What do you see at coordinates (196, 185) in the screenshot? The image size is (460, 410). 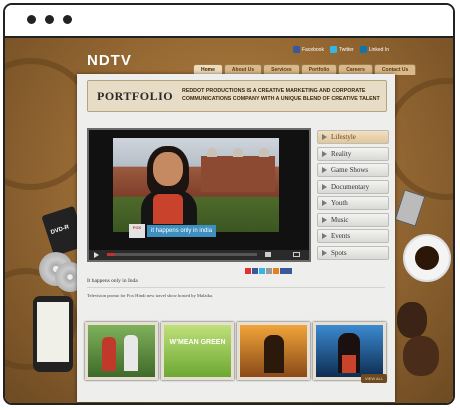 I see `video-screen` at bounding box center [196, 185].